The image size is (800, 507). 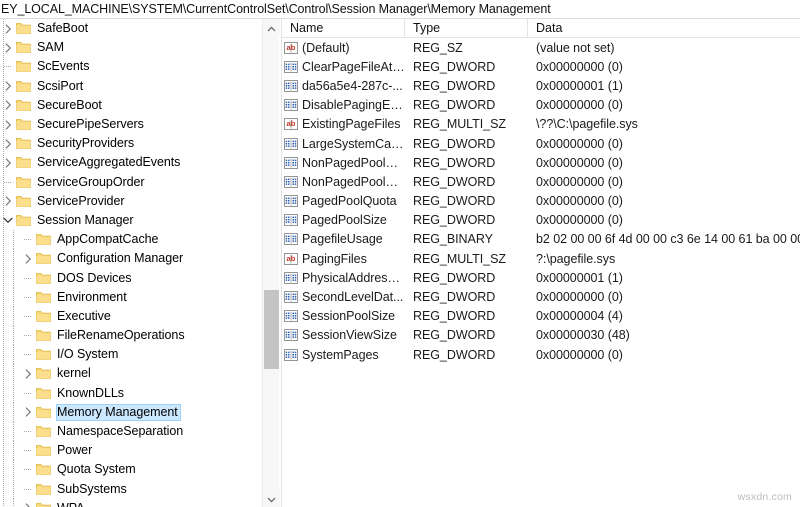 What do you see at coordinates (85, 219) in the screenshot?
I see `tree-item-label: Session Manager` at bounding box center [85, 219].